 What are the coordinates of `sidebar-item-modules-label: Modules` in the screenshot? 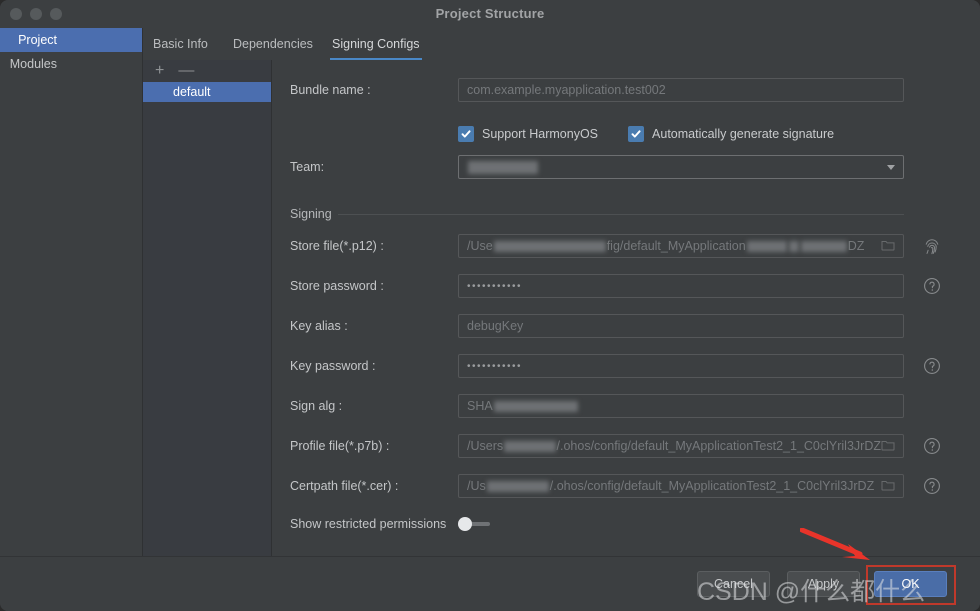 It's located at (33, 64).